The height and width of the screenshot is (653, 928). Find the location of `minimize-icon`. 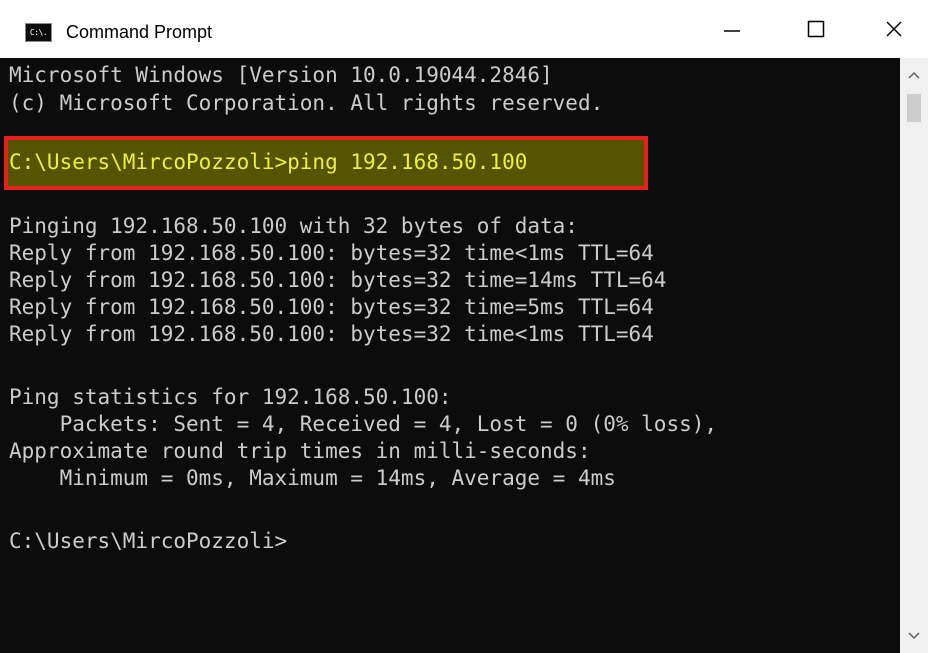

minimize-icon is located at coordinates (732, 31).